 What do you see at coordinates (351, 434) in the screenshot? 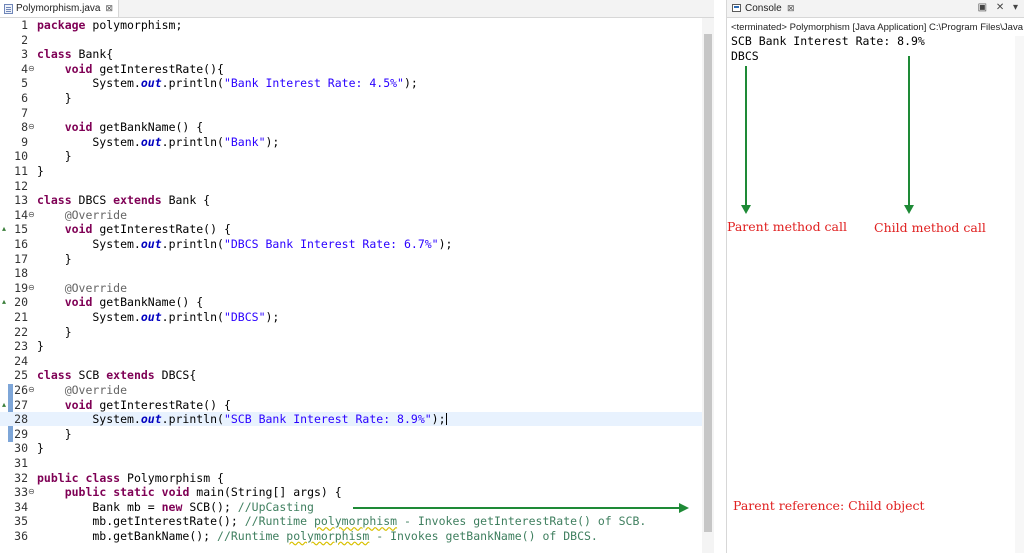
I see `code-line: 29 }` at bounding box center [351, 434].